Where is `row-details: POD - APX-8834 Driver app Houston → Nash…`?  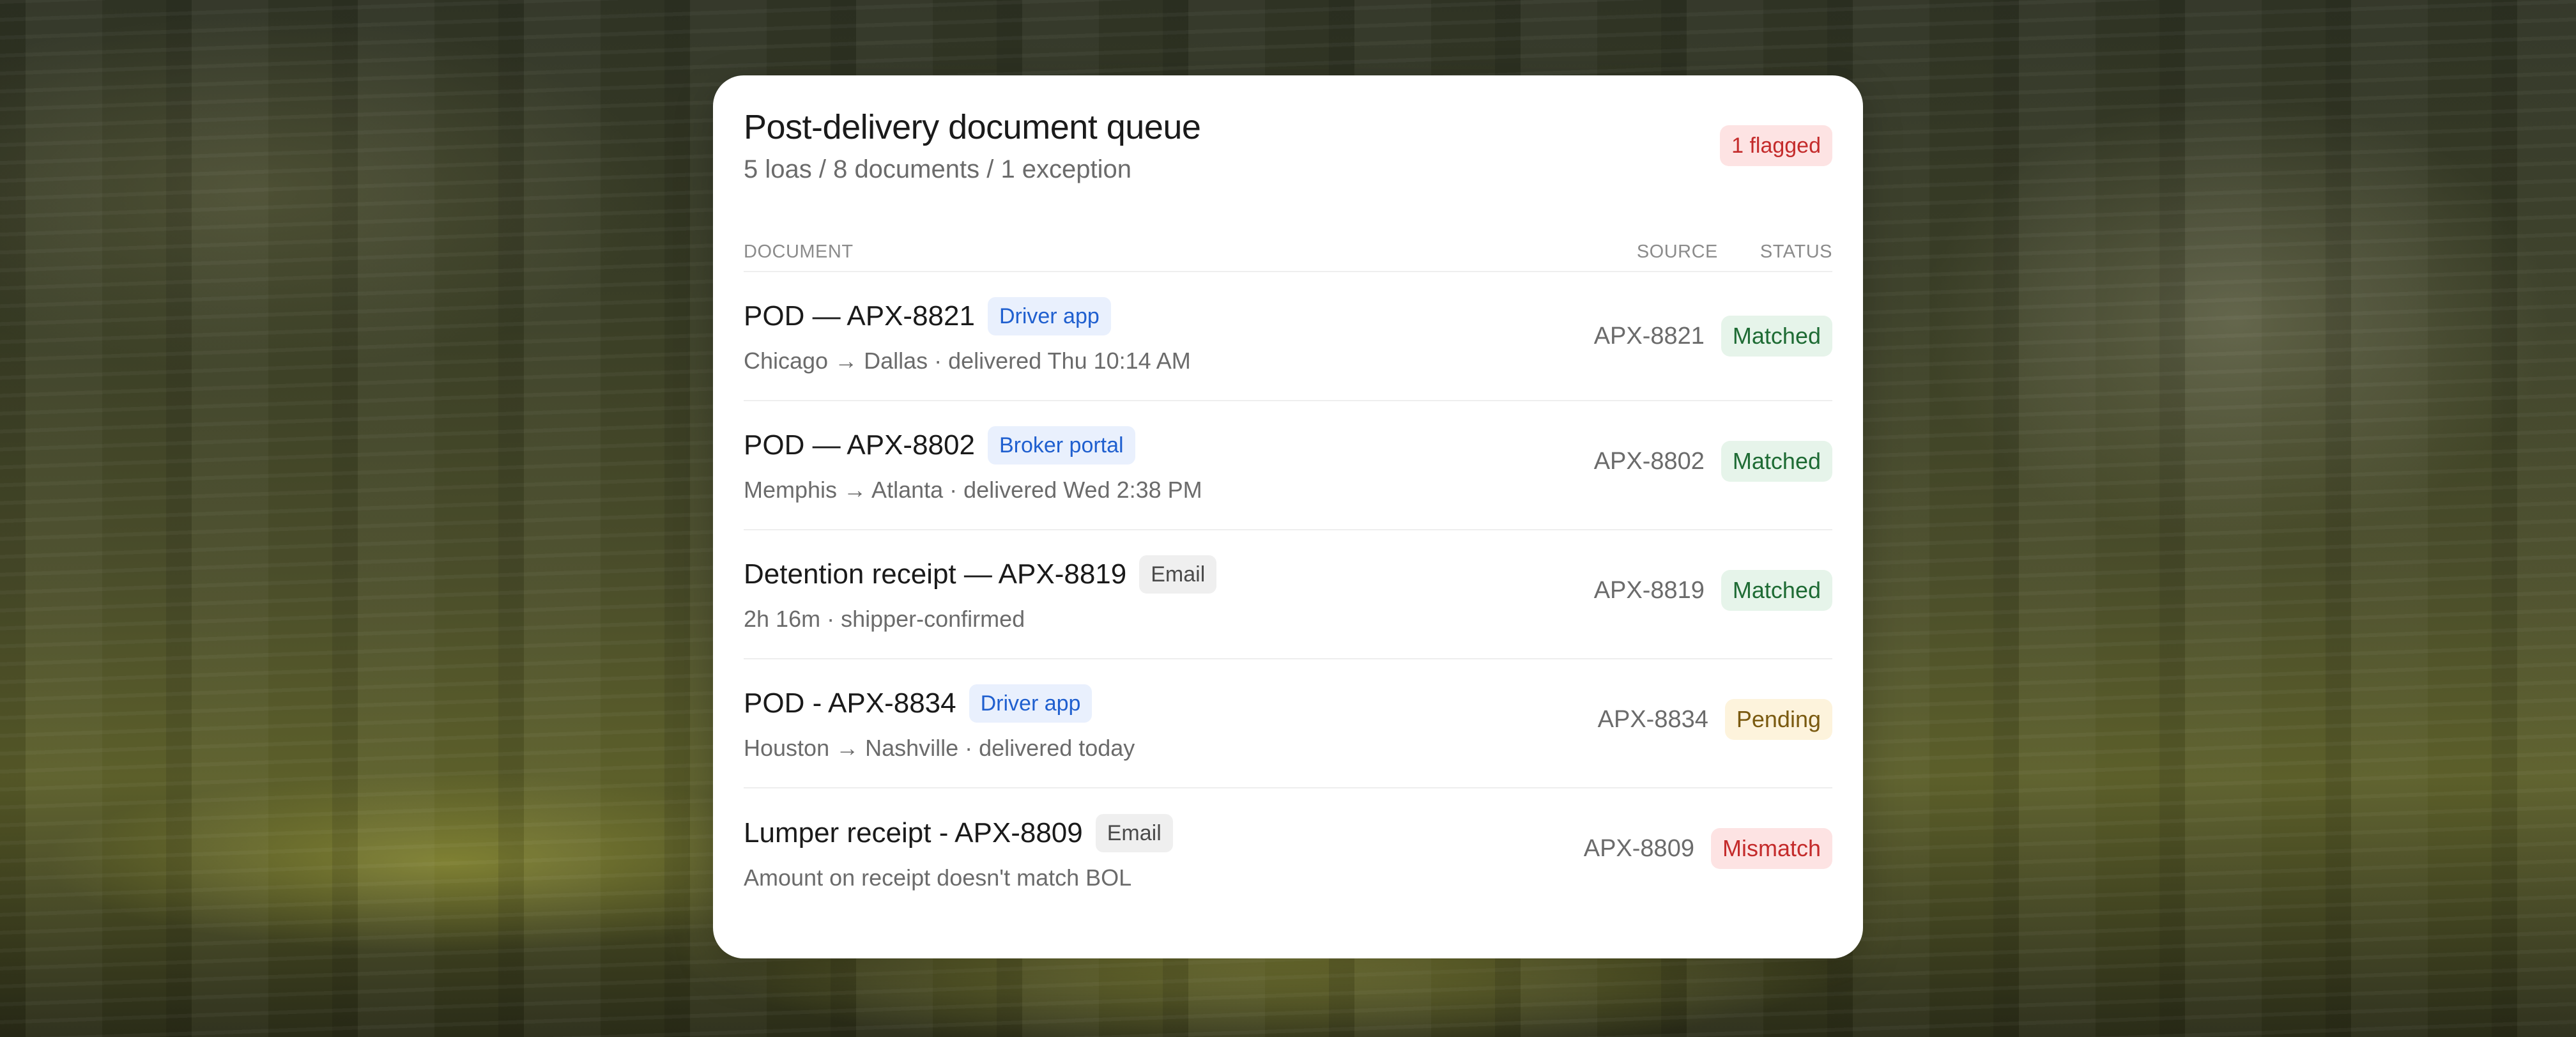 row-details: POD - APX-8834 Driver app Houston → Nash… is located at coordinates (1171, 723).